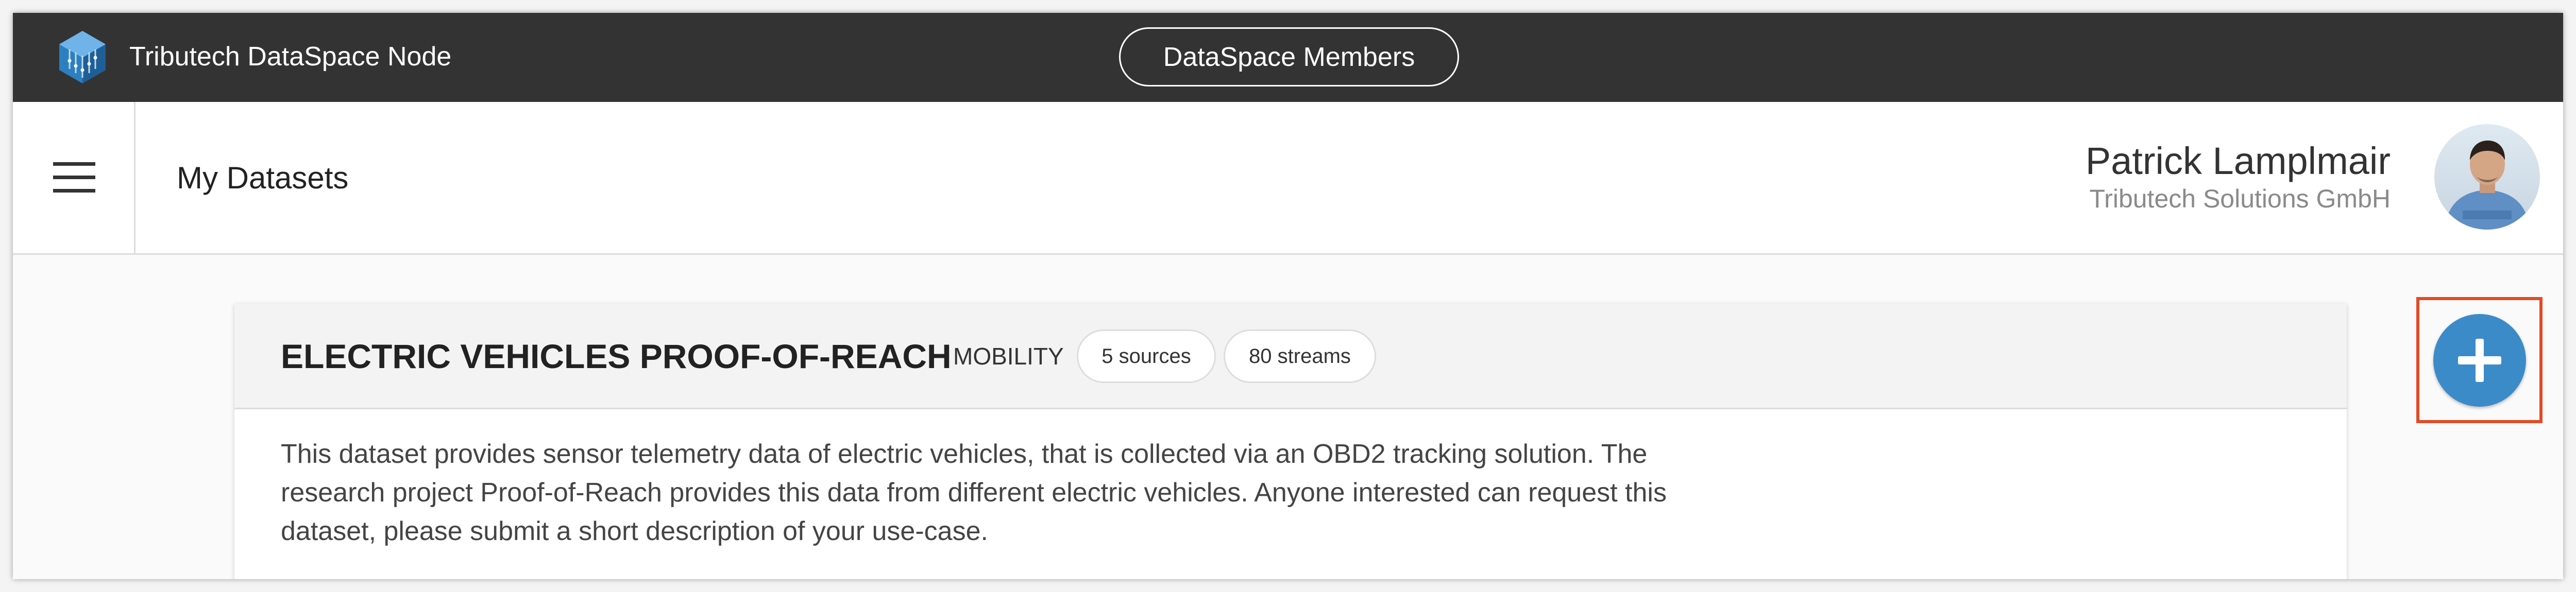 The image size is (2576, 592). I want to click on dataset-category: MOBILITY, so click(1008, 356).